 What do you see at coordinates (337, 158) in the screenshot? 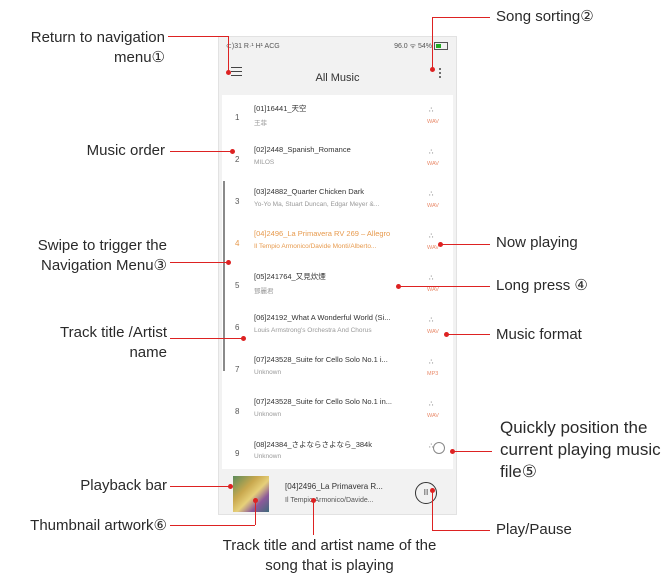
I see `list-item: 2 [02]2448_Spanish_Romance MILOS ∴ WAV` at bounding box center [337, 158].